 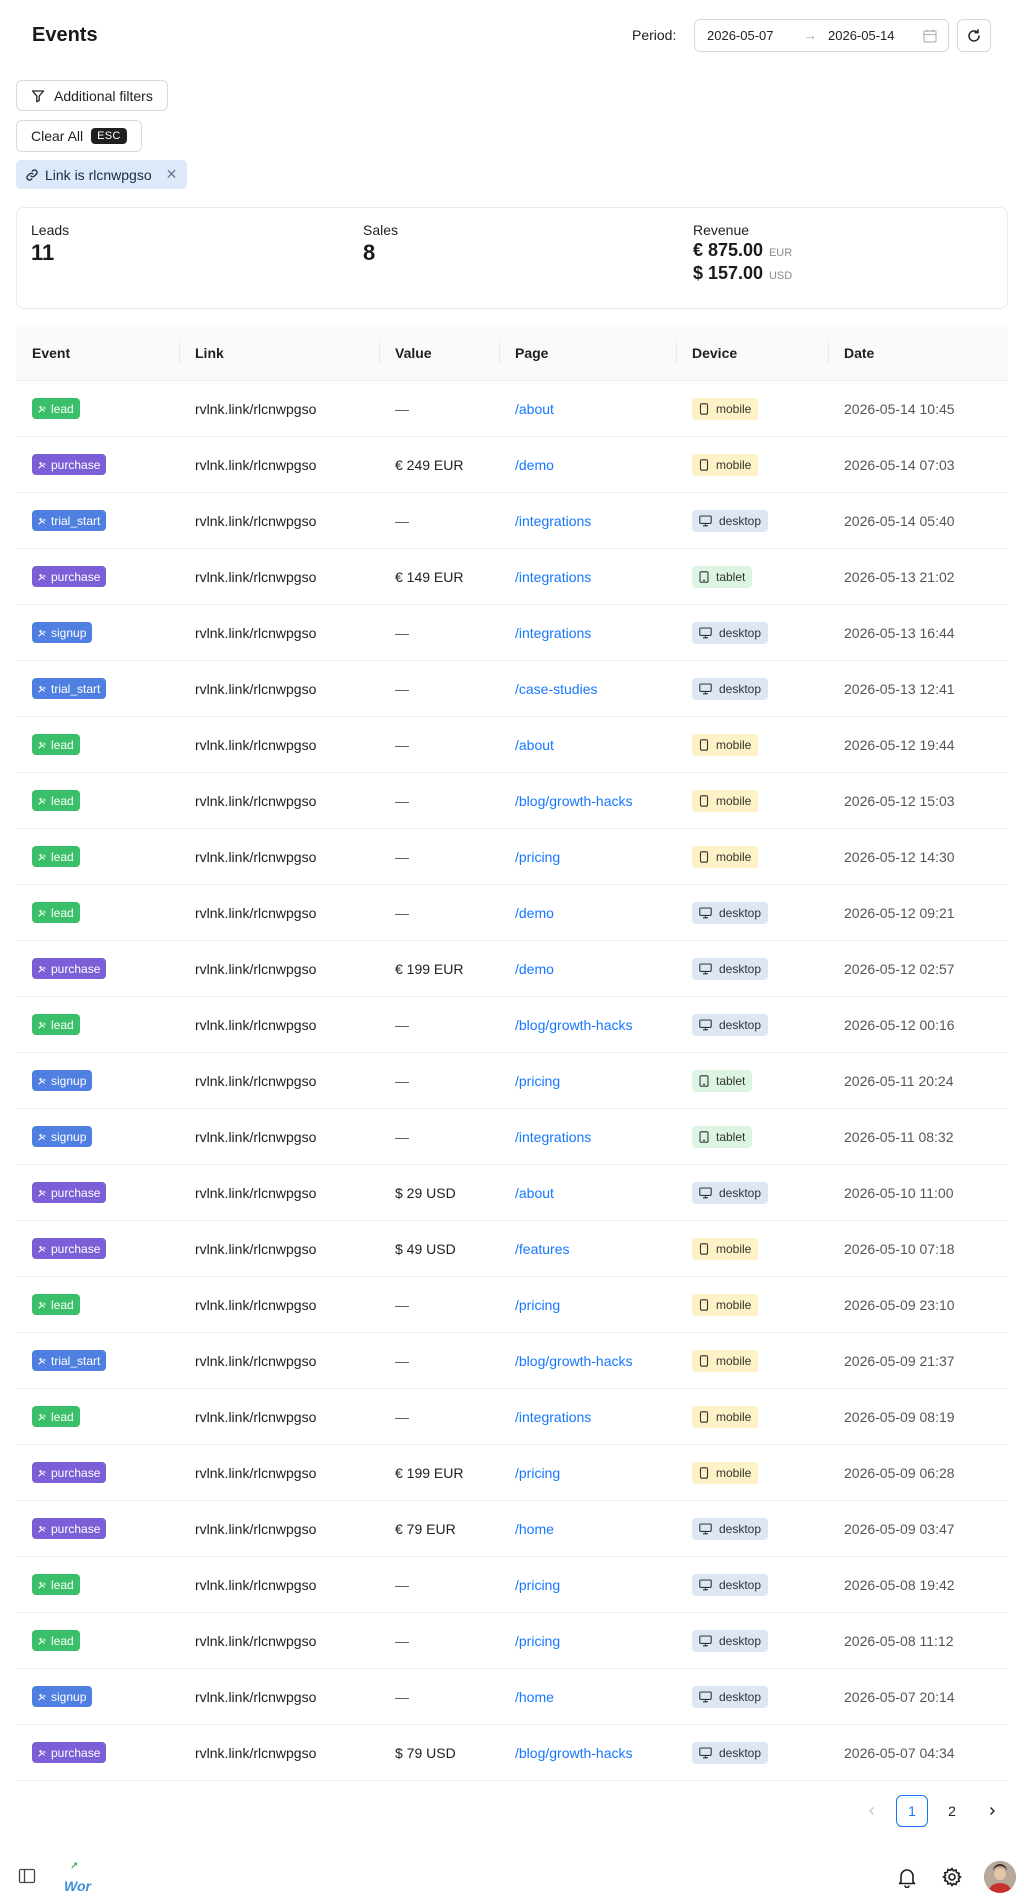 I want to click on additional-filters-button: Additional filters, so click(x=92, y=95).